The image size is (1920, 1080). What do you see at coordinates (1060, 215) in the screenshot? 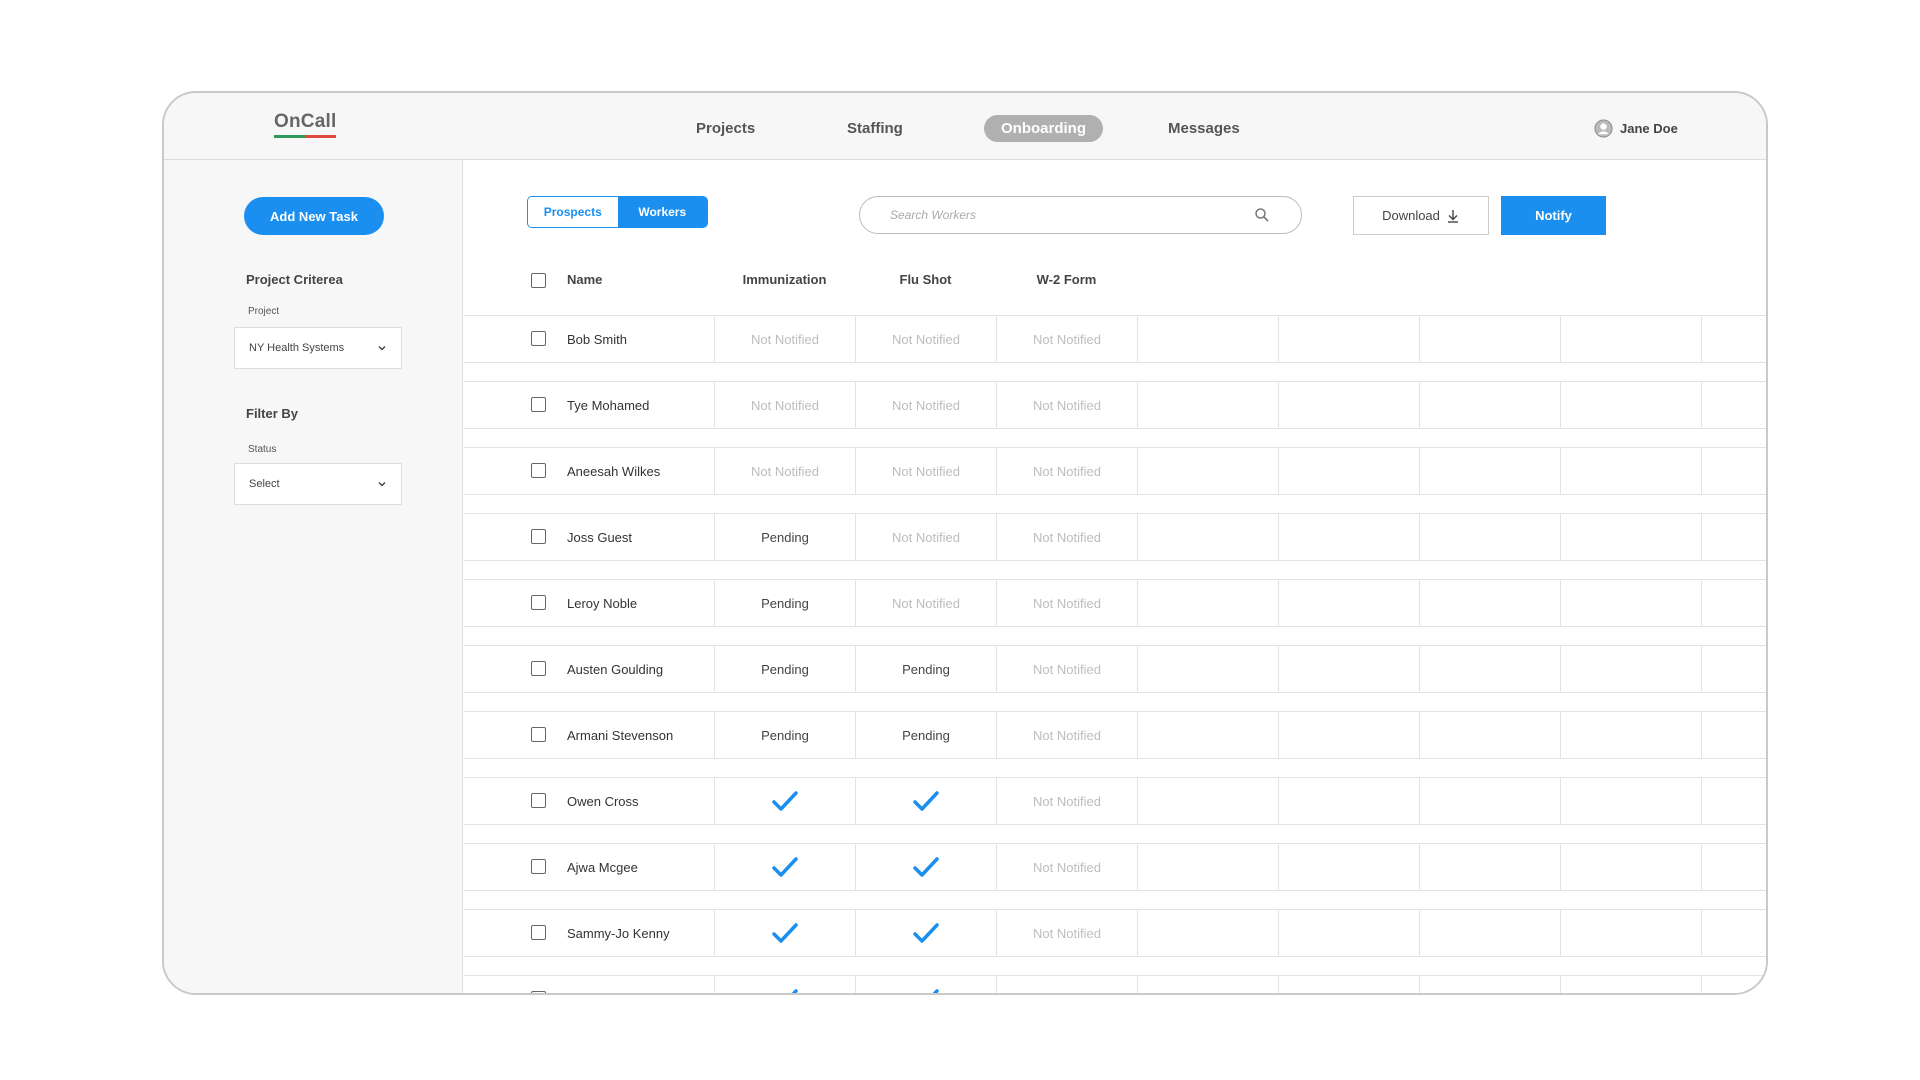
I see `search-input` at bounding box center [1060, 215].